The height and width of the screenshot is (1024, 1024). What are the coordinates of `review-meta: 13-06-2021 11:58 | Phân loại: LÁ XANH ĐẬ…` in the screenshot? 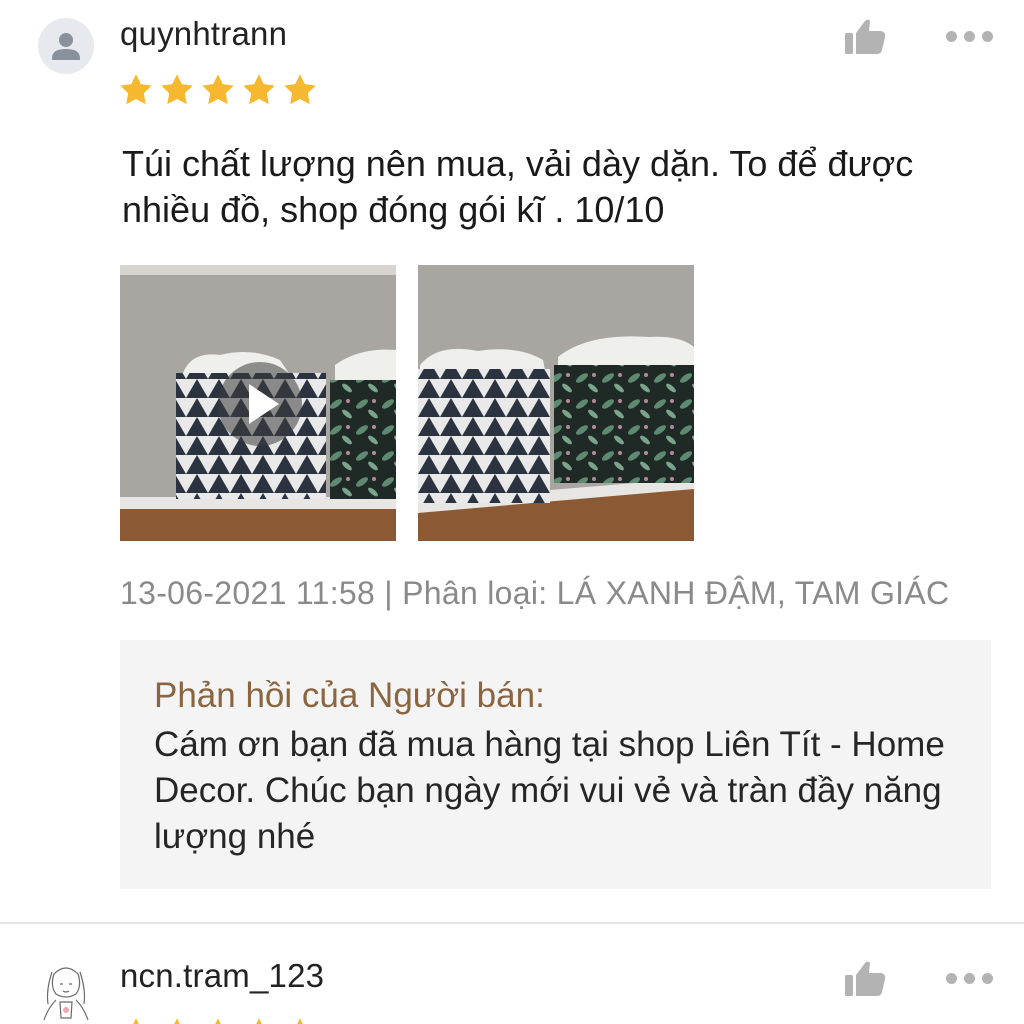 It's located at (534, 593).